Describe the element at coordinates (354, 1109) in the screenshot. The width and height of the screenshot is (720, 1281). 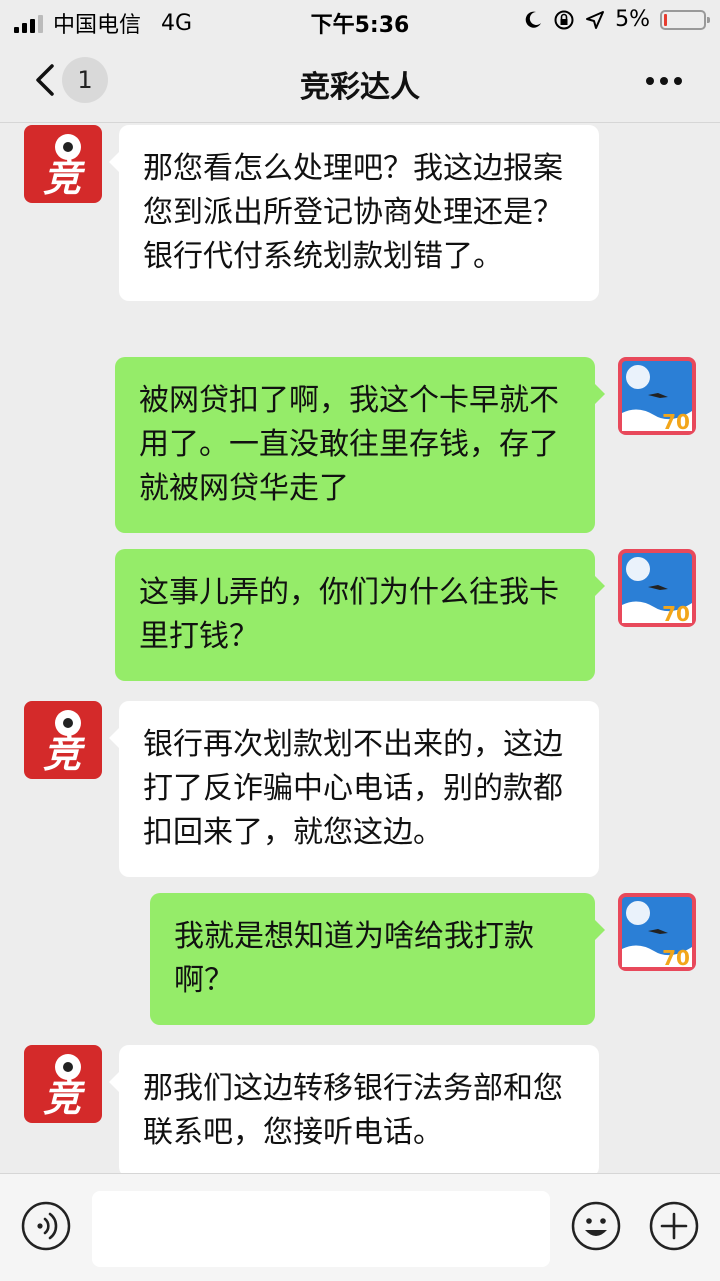
I see `message-text: 那我们这边转移银行法务部和您联系吧，您接听电话。` at that location.